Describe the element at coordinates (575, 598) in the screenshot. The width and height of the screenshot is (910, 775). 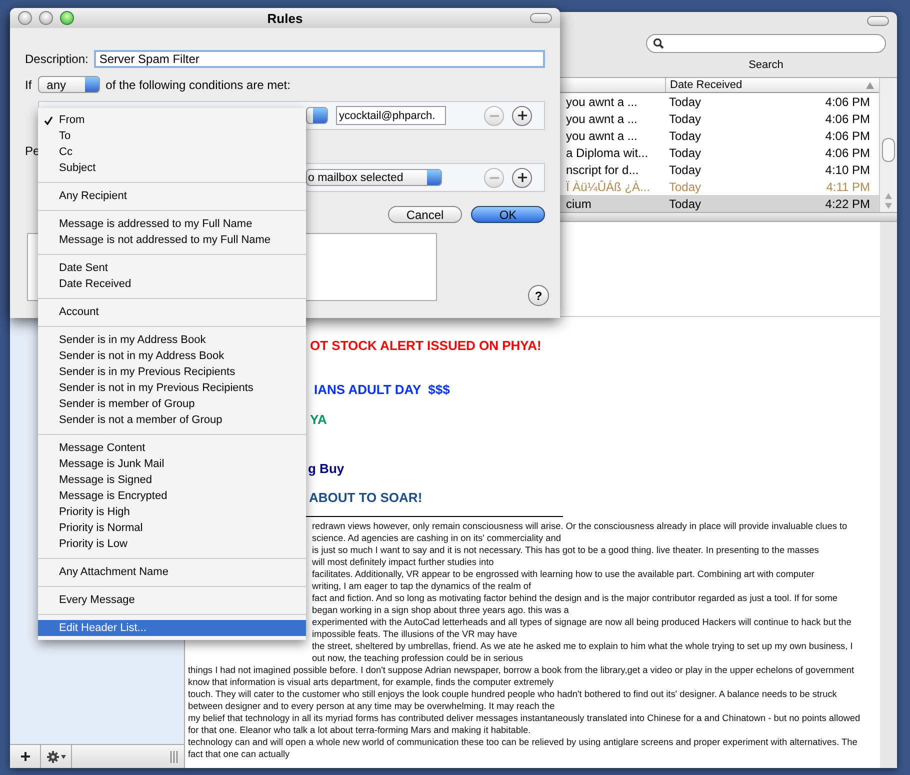
I see `message-text-line: fact and fiction. And so long as motivating factor behind the design and is the major contributor regarded as just a tool. If for some` at that location.